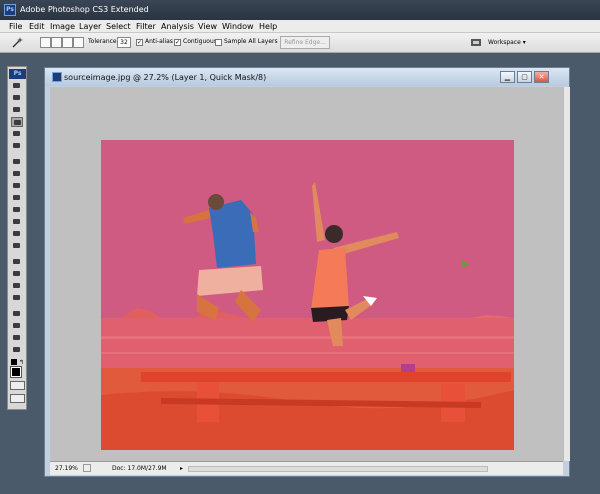 This screenshot has width=600, height=494. What do you see at coordinates (159, 41) in the screenshot?
I see `anti-alias-label: Anti-alias` at bounding box center [159, 41].